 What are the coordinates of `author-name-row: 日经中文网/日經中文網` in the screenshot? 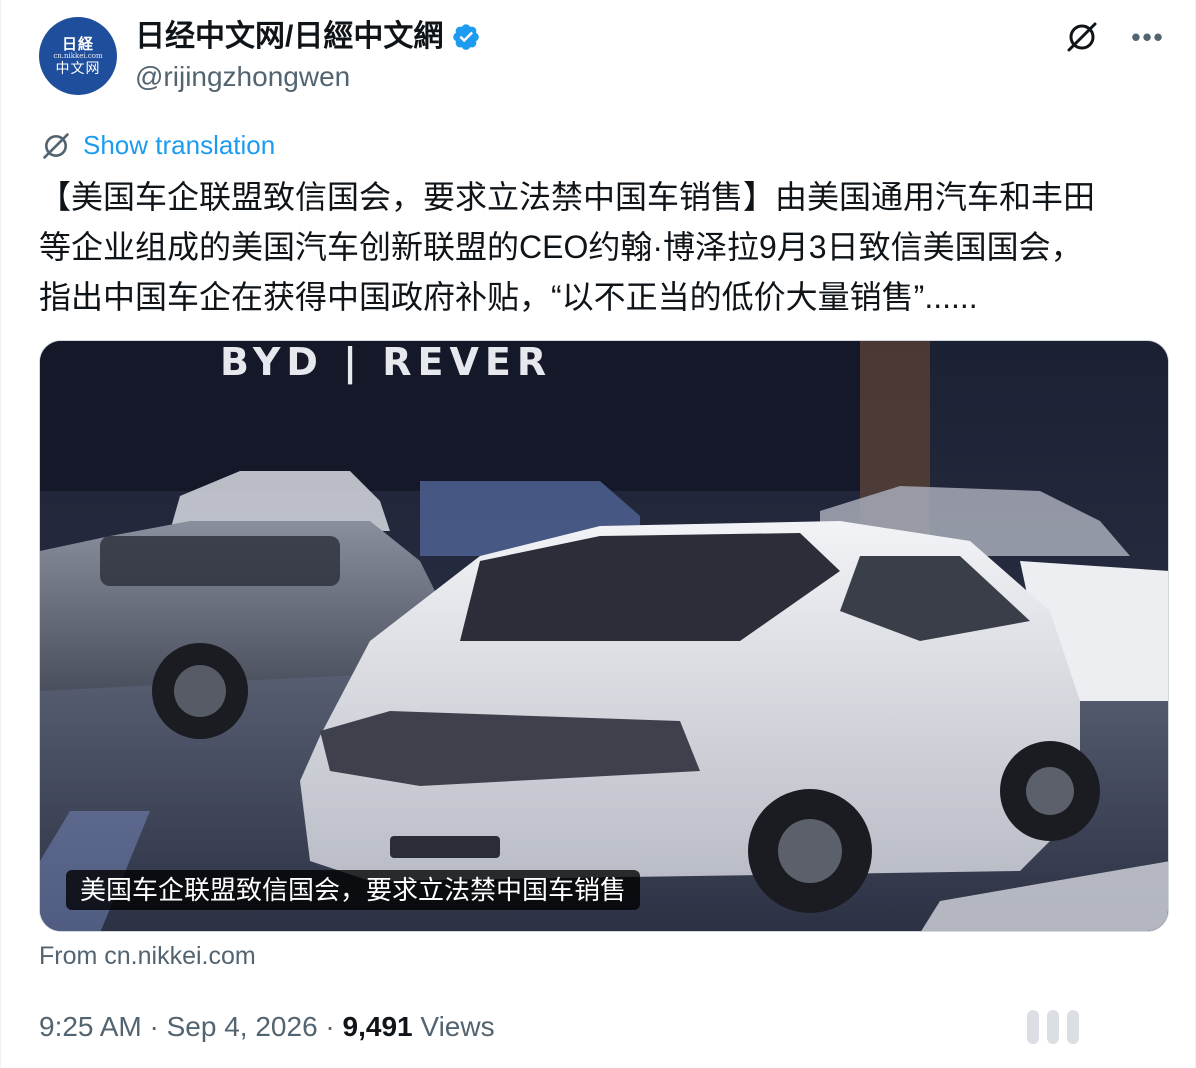 It's located at (308, 37).